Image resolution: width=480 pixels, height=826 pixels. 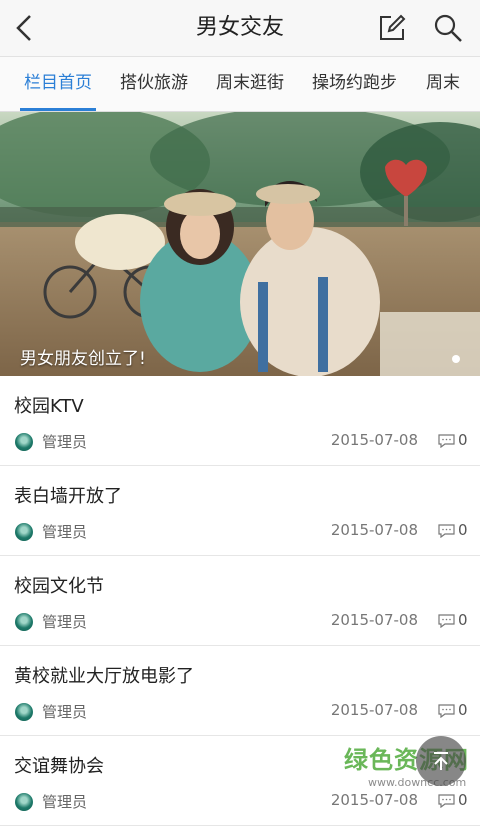 I want to click on arrow-up-icon, so click(x=441, y=761).